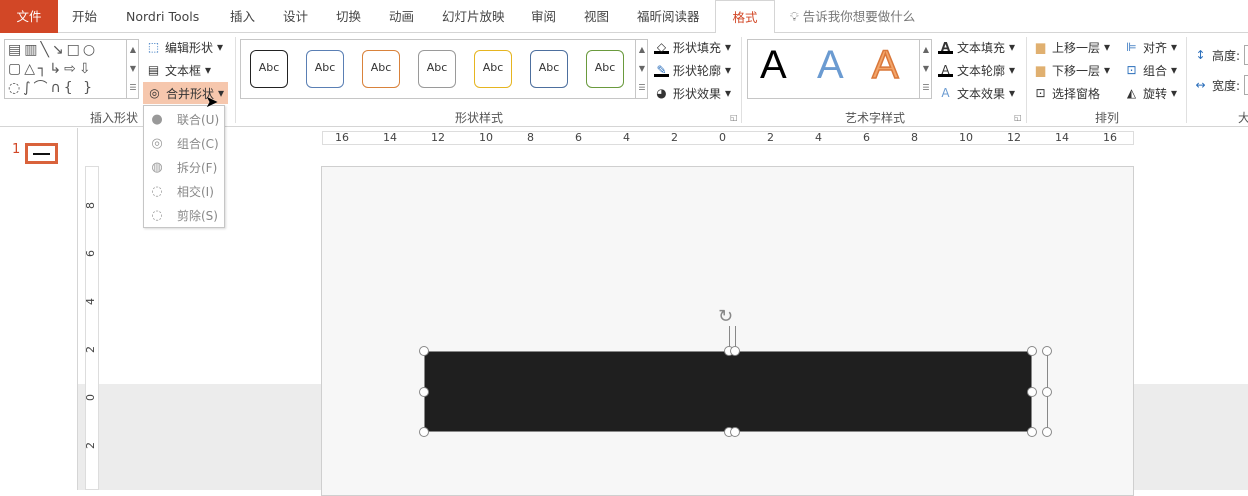 This screenshot has height=496, width=1248. What do you see at coordinates (473, 16) in the screenshot?
I see `tab-slideshow: 幻灯片放映` at bounding box center [473, 16].